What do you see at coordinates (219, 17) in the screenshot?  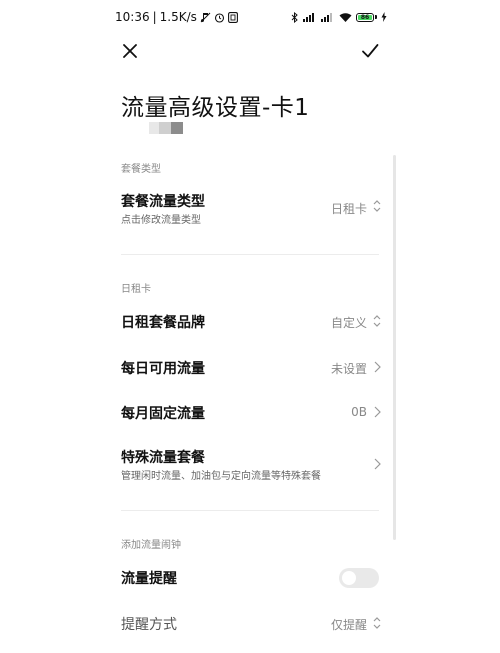 I see `alarm-icon` at bounding box center [219, 17].